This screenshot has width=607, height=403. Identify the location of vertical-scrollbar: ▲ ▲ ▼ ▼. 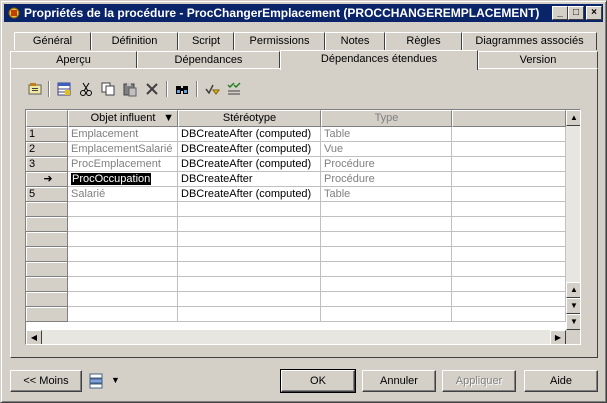
(573, 220).